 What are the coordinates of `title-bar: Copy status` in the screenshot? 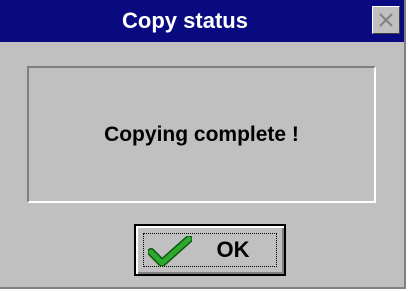 It's located at (202, 21).